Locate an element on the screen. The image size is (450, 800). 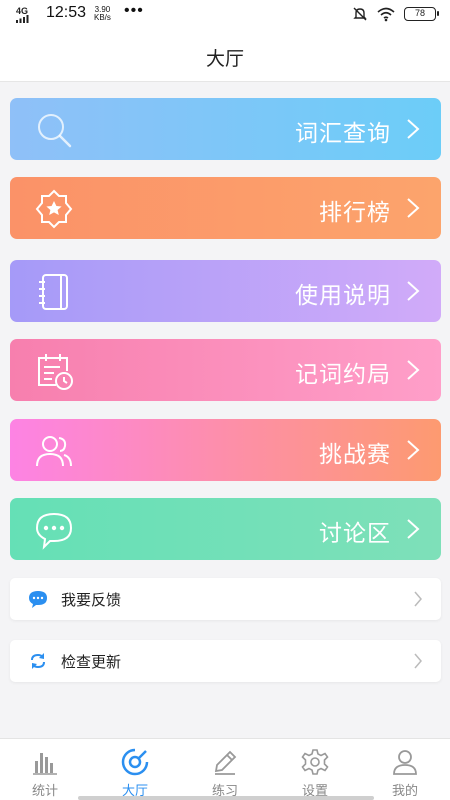
challenge-card: 挑战赛 is located at coordinates (225, 450).